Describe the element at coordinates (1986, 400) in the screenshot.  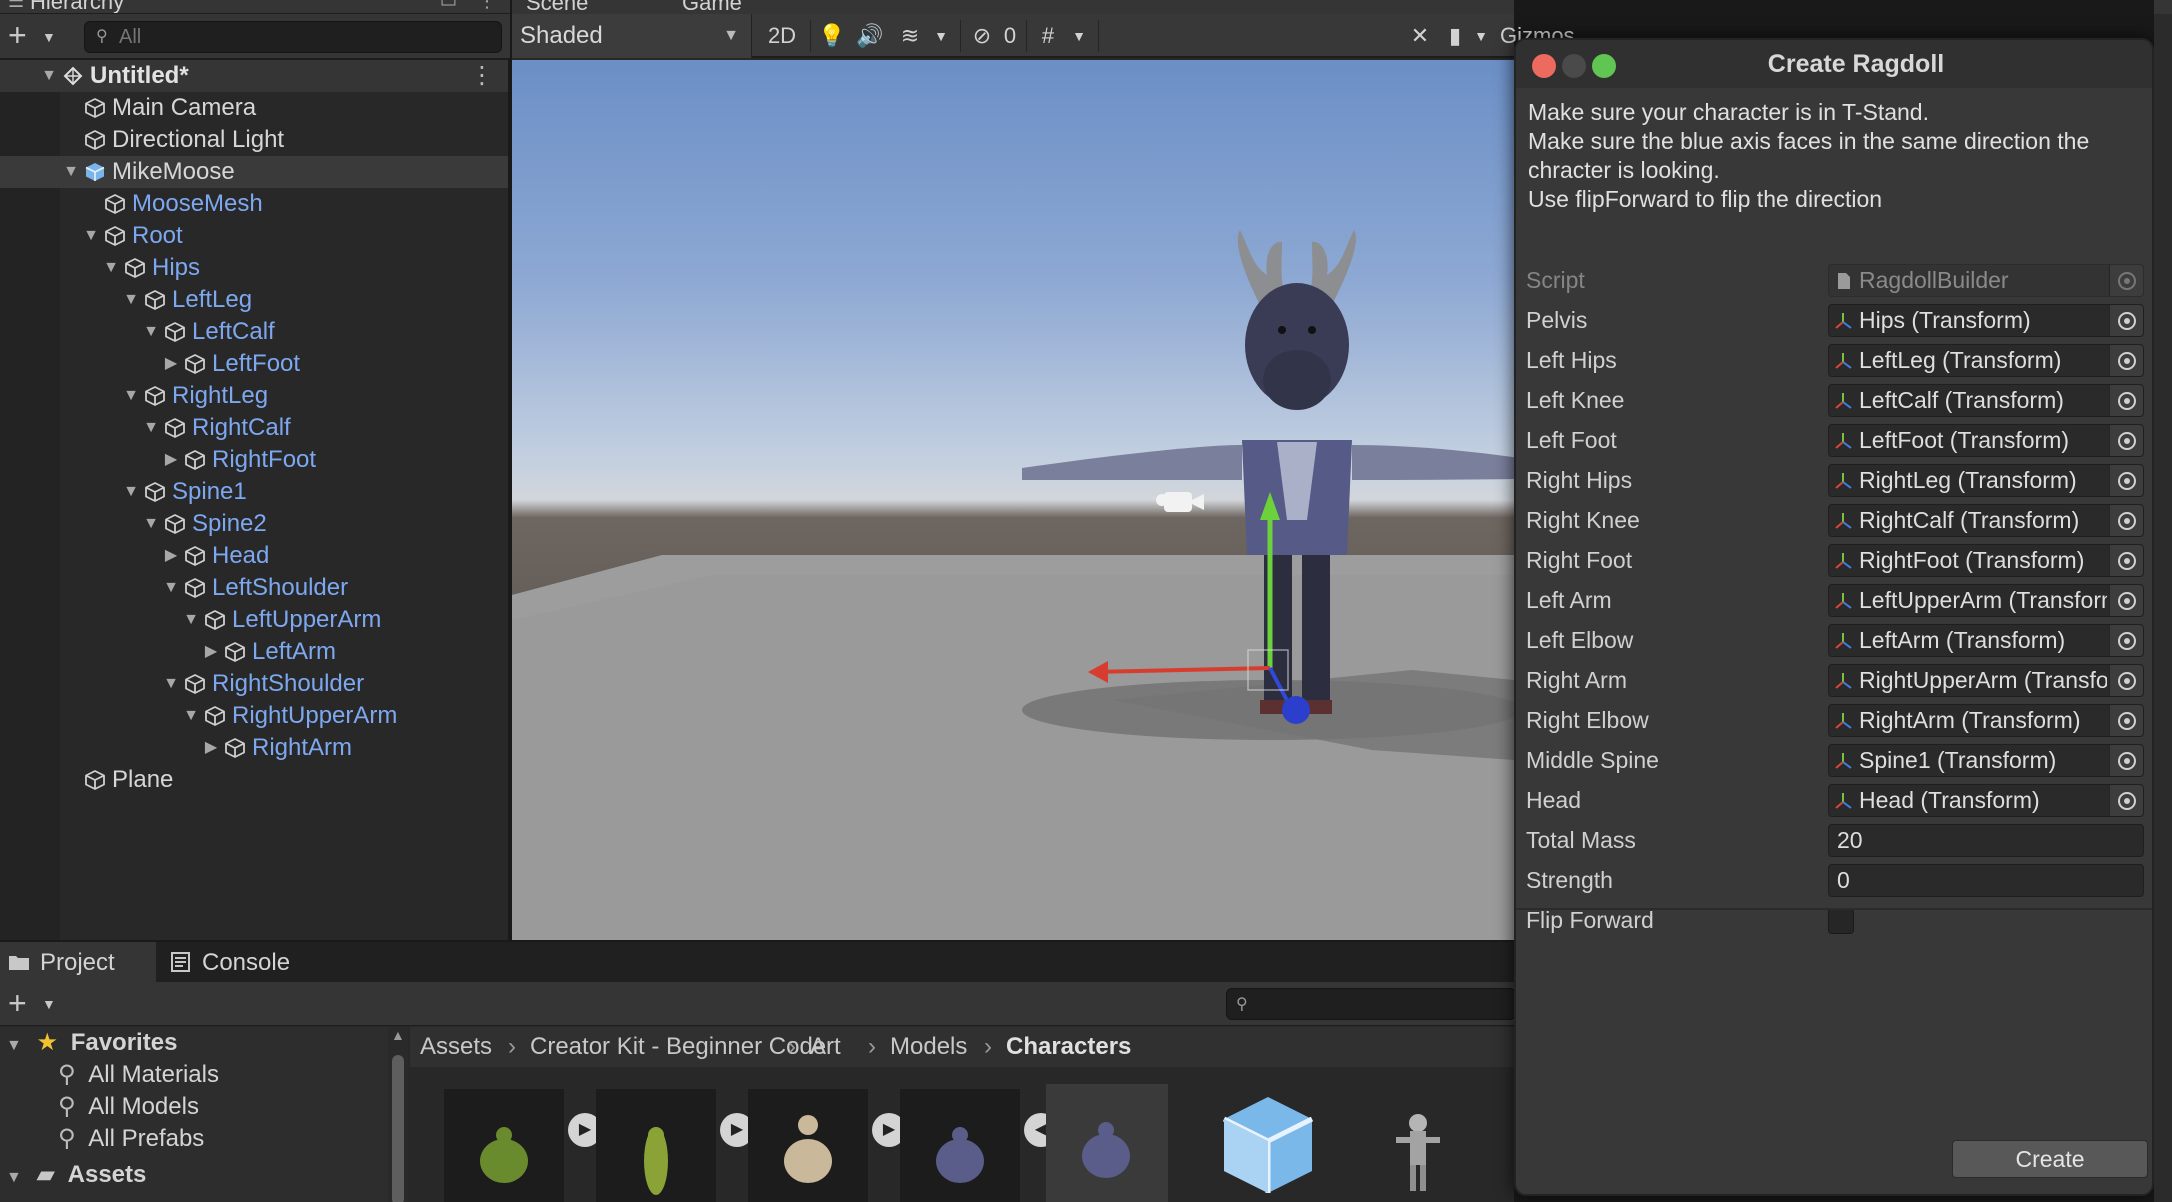
I see `object-field: LeftCalf (Transform)` at that location.